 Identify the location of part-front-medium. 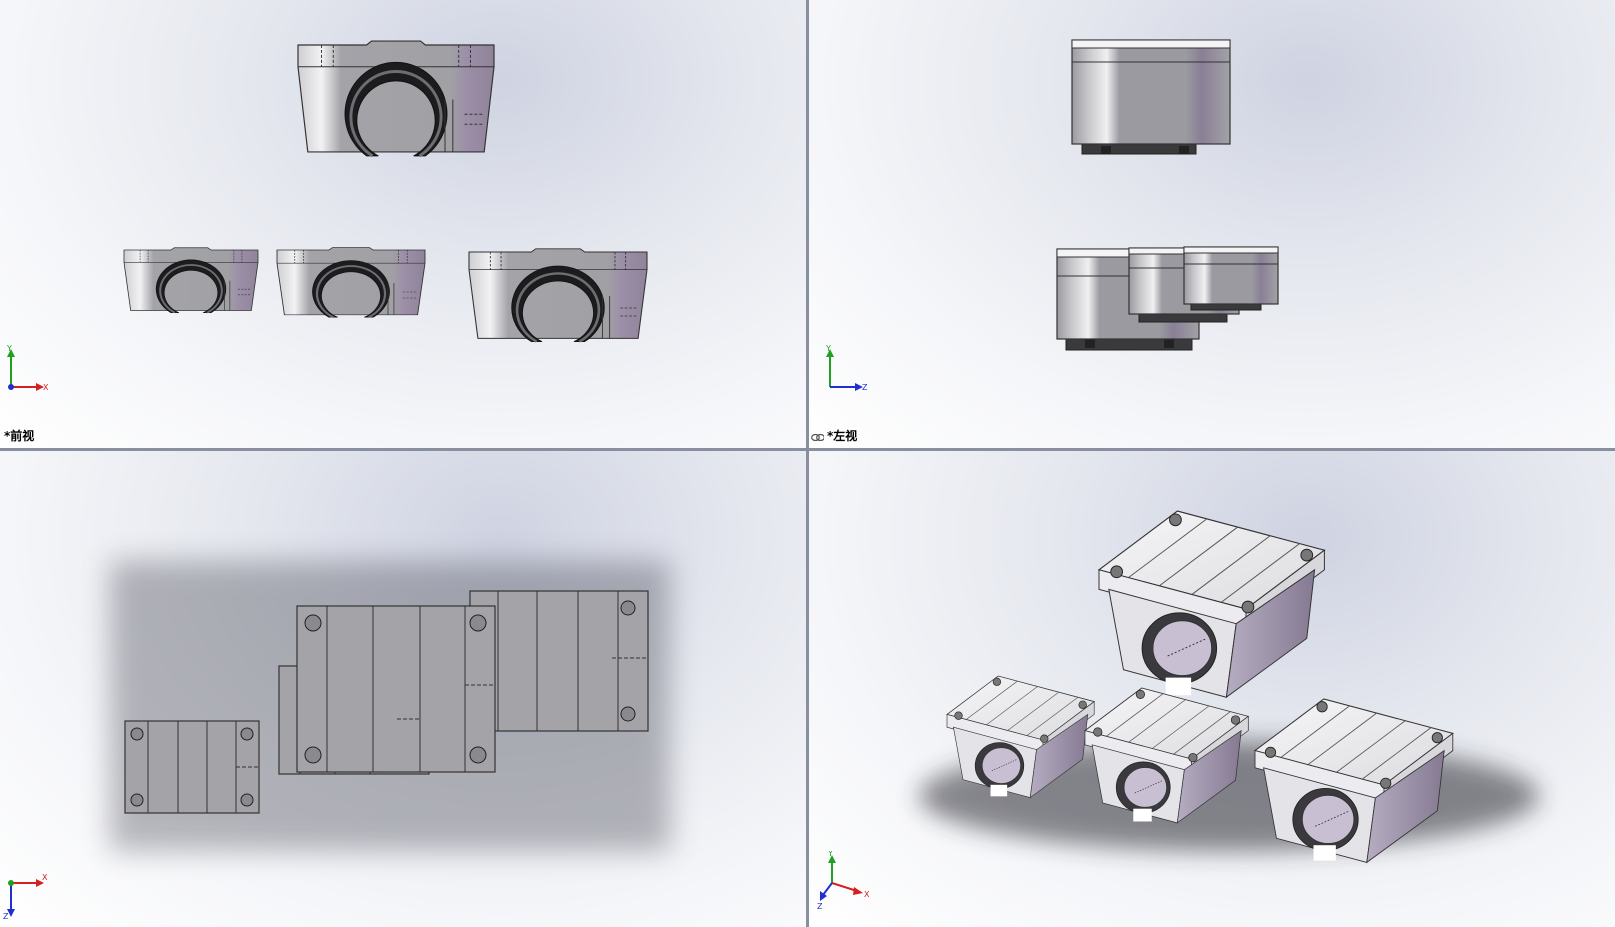
(351, 282).